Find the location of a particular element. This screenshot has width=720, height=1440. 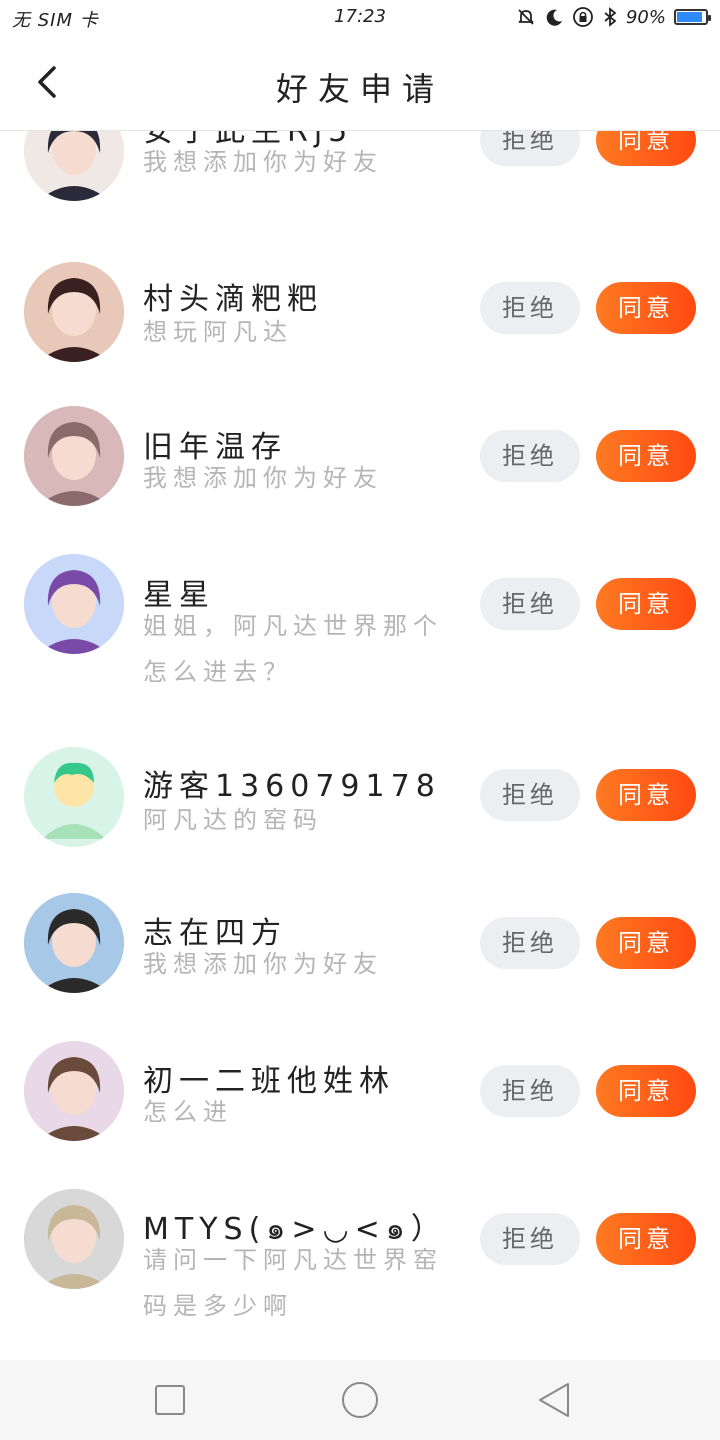

anime-boy-avatar is located at coordinates (74, 166).